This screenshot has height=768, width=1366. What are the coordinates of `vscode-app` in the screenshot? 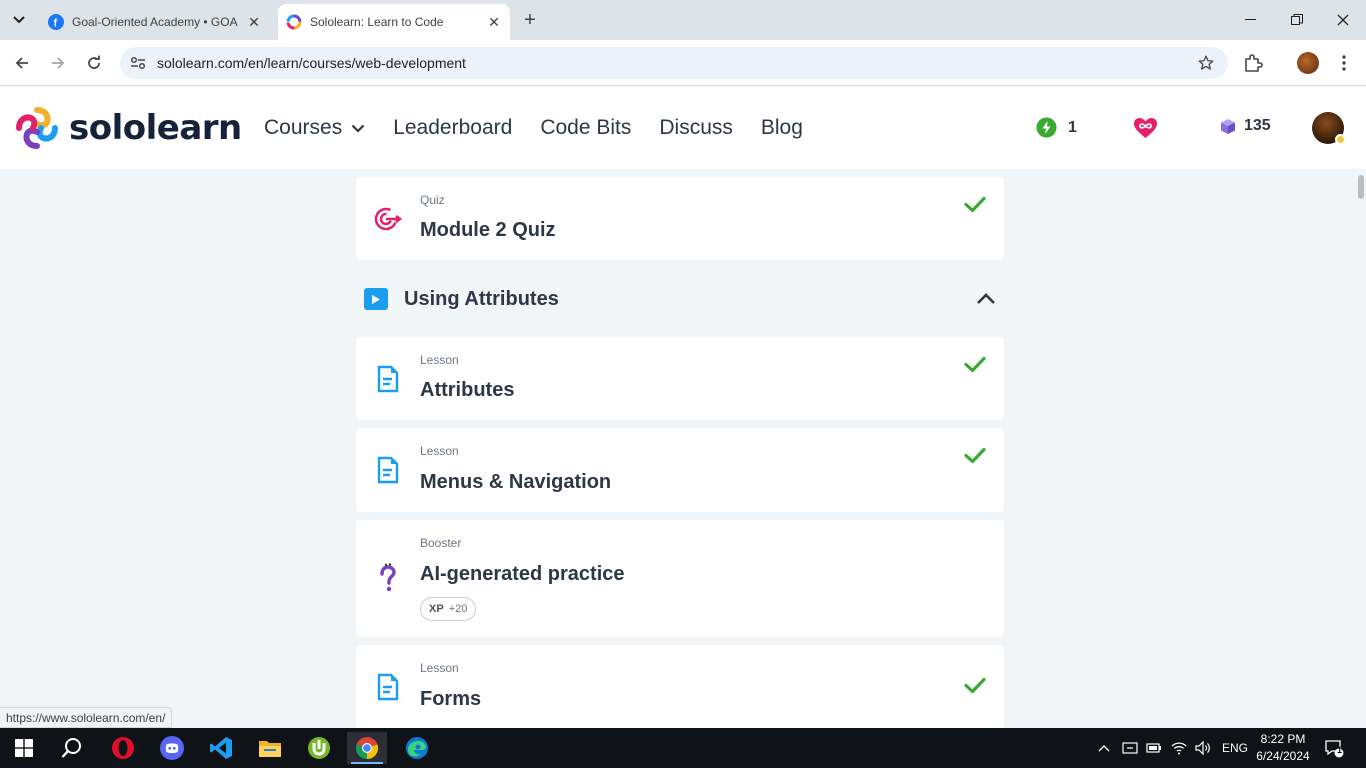 It's located at (221, 748).